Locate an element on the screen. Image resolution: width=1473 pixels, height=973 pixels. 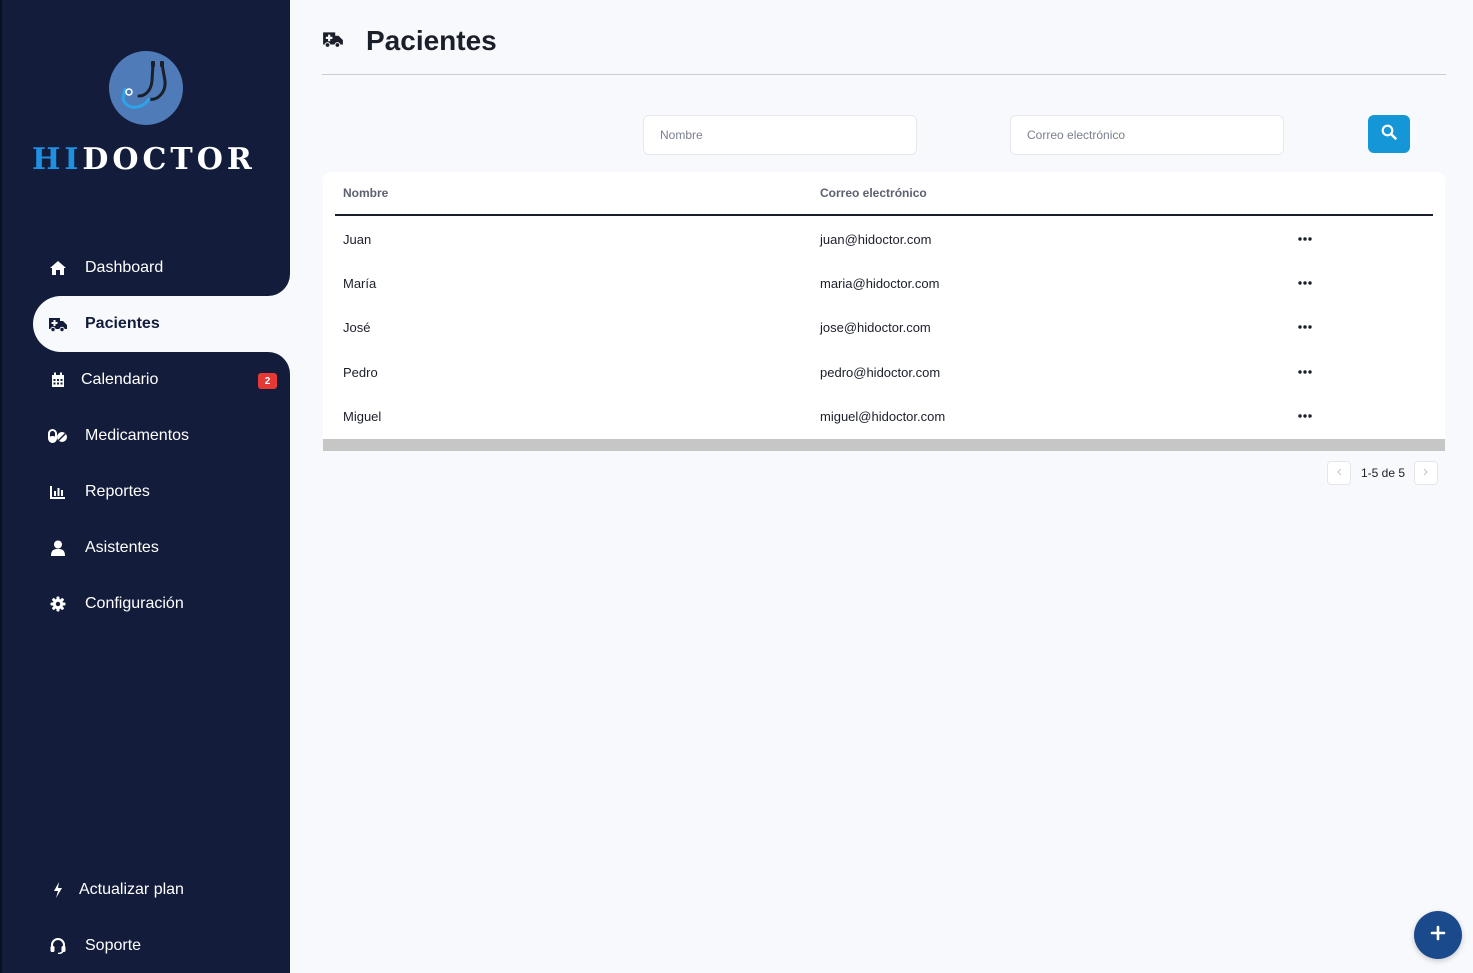
page-header: Pacientes is located at coordinates (409, 41).